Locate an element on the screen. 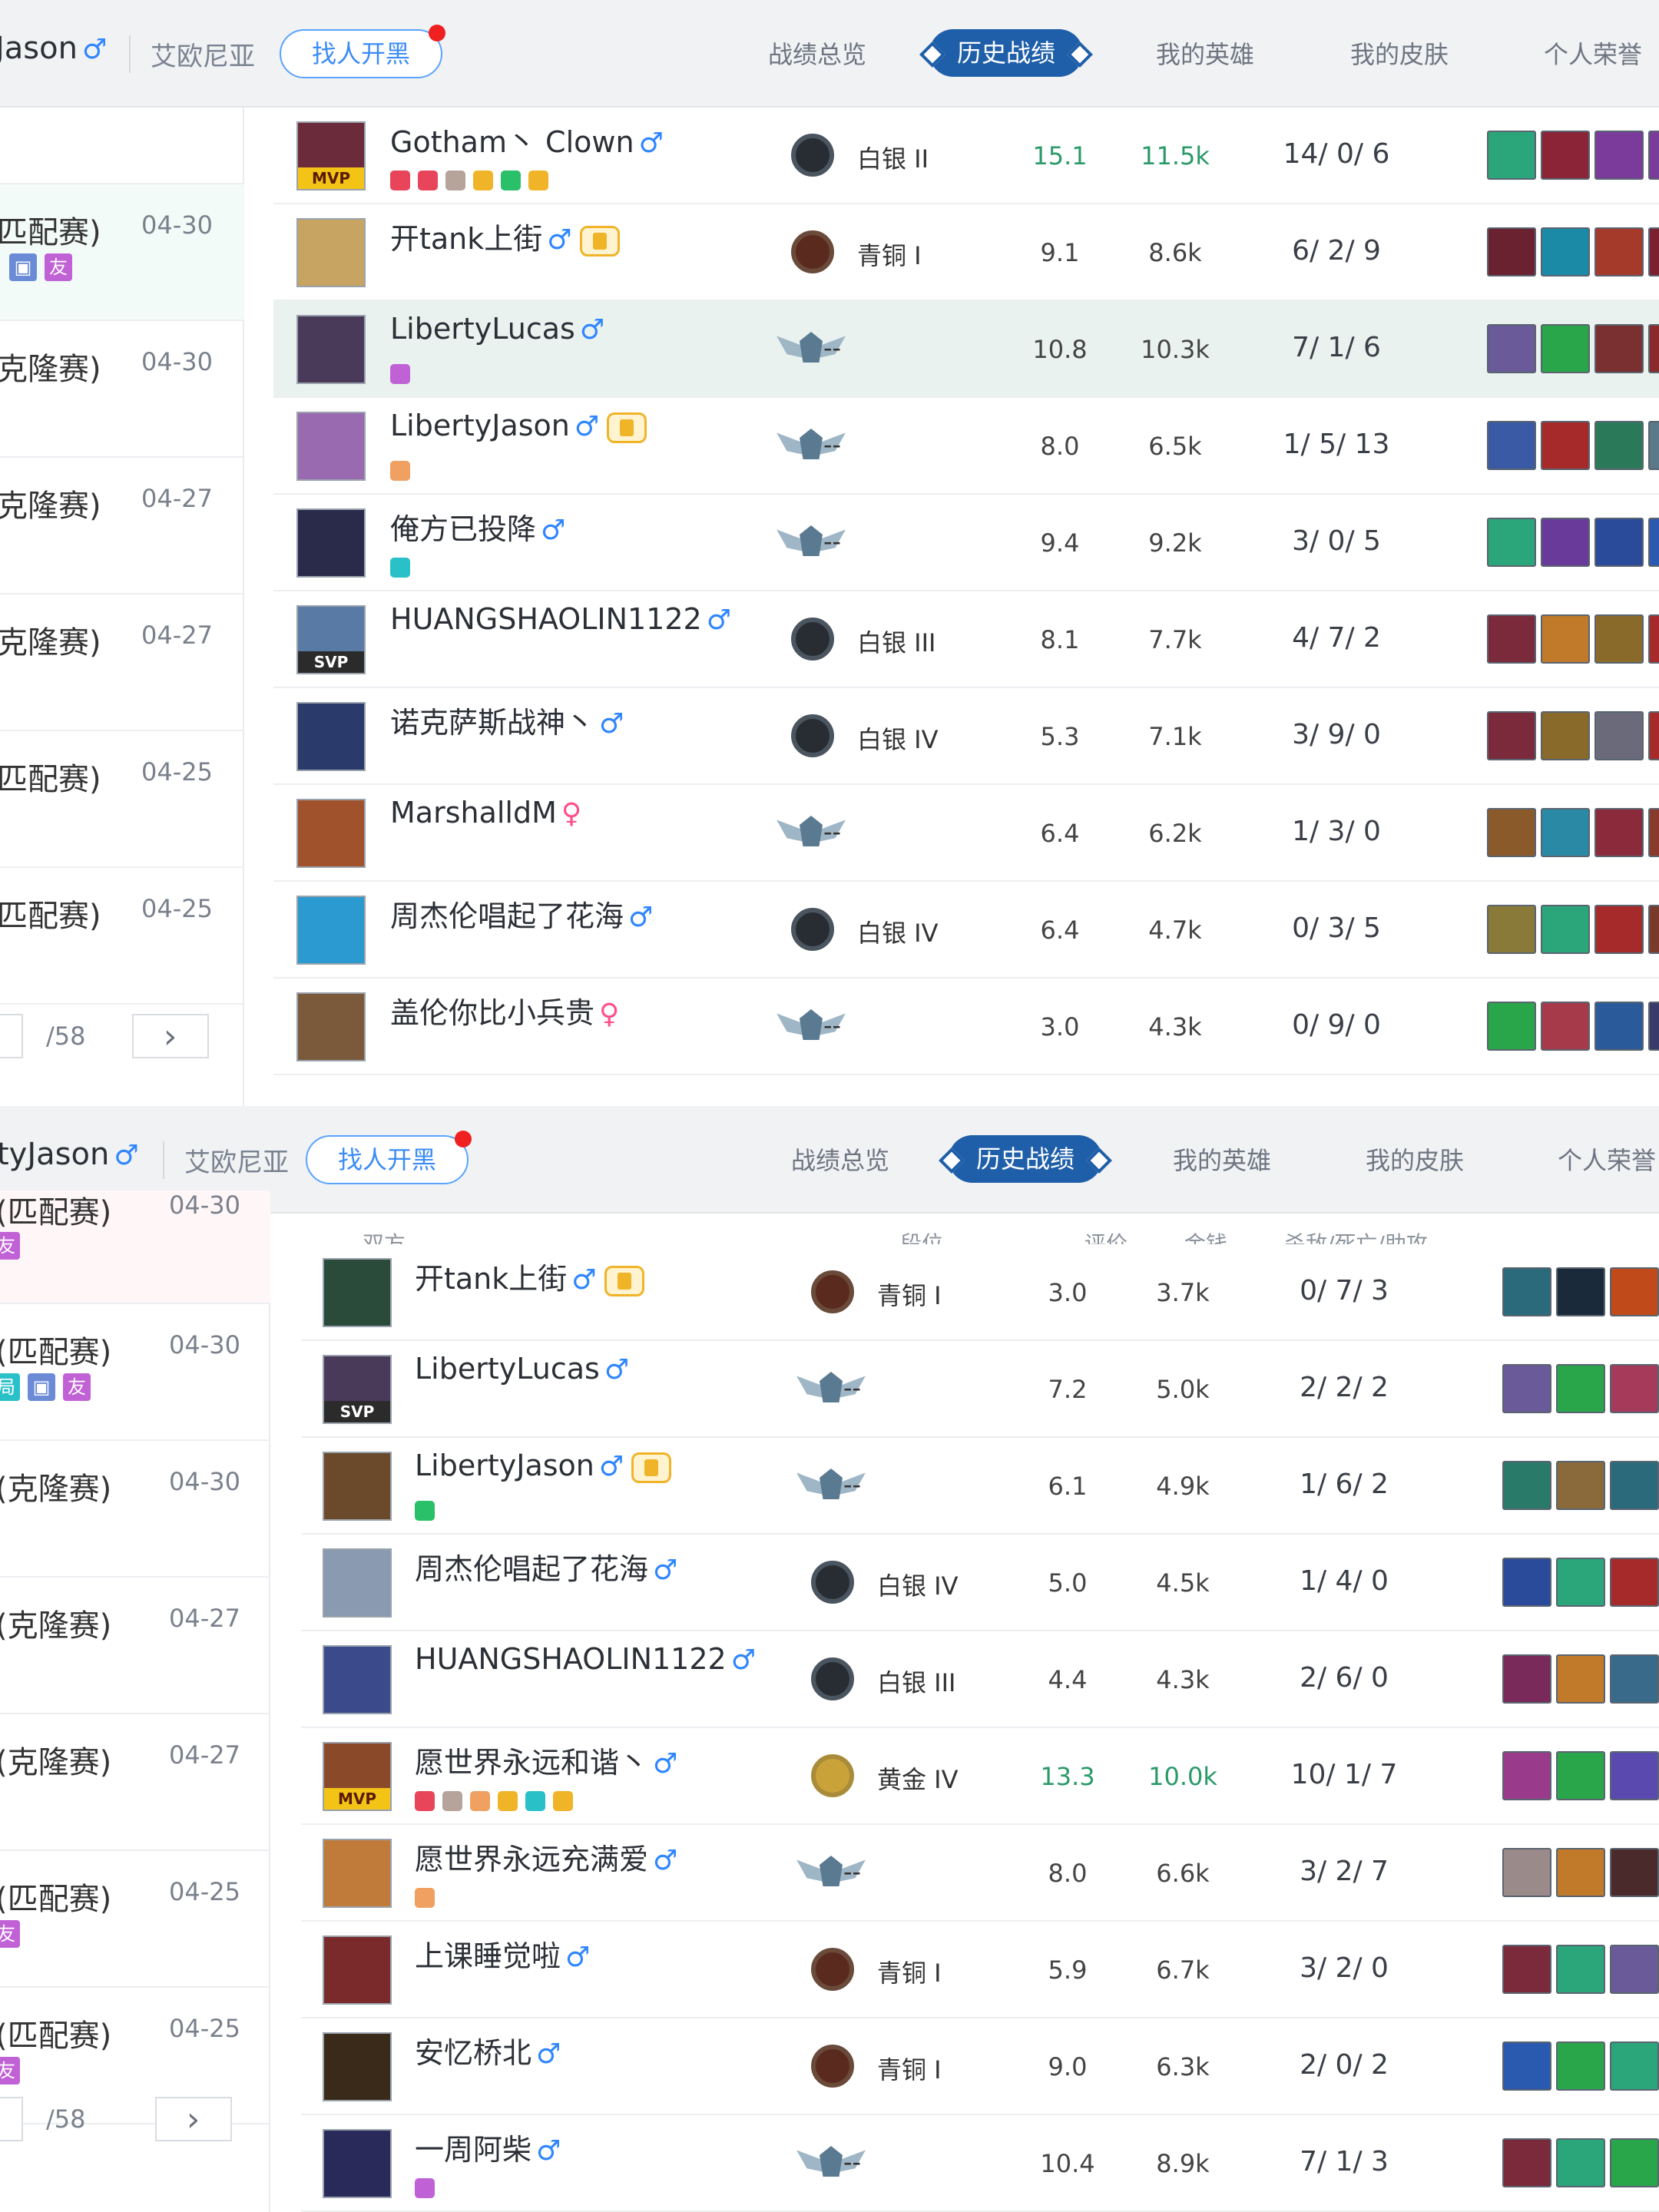  player-name: 诺克萨斯战神丶 ♂ is located at coordinates (507, 720).